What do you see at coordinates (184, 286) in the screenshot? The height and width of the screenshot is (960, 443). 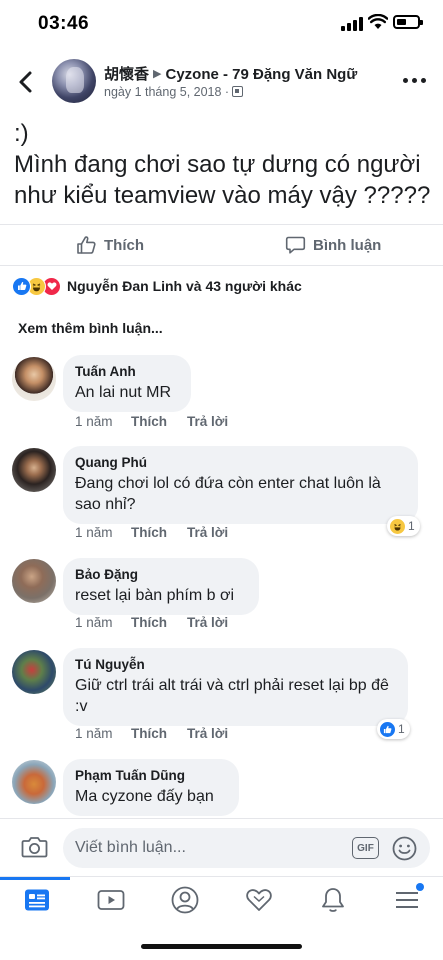 I see `reactions-text: Nguyễn Đan Linh và 43 người khác` at bounding box center [184, 286].